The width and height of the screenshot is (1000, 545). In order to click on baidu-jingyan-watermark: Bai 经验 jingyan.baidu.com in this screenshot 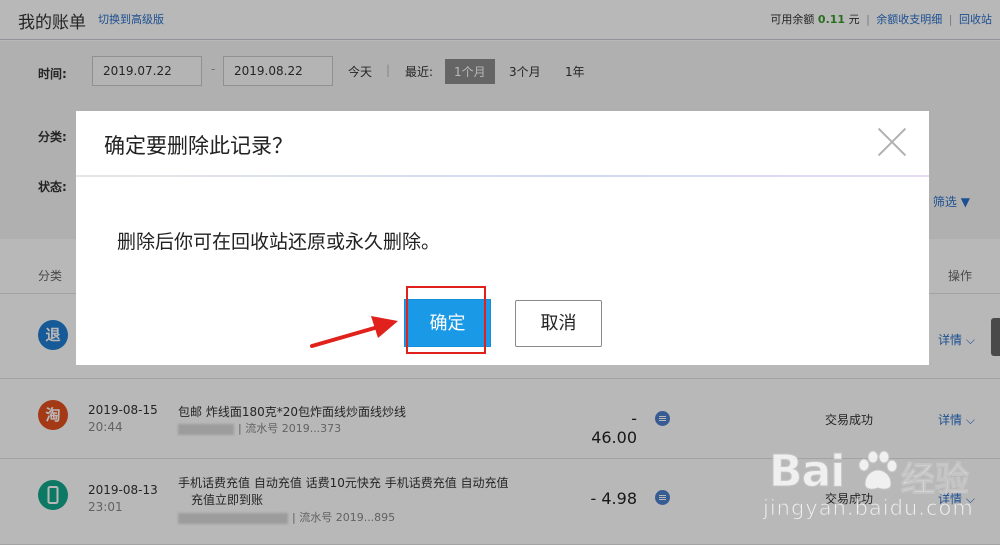, I will do `click(879, 482)`.